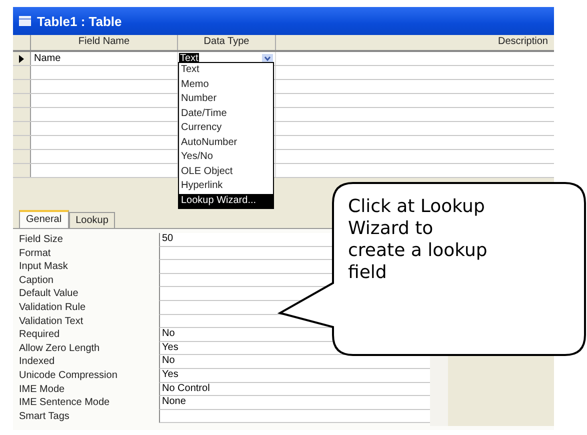 This screenshot has width=587, height=435. What do you see at coordinates (60, 349) in the screenshot?
I see `property-label: Allow Zero Length` at bounding box center [60, 349].